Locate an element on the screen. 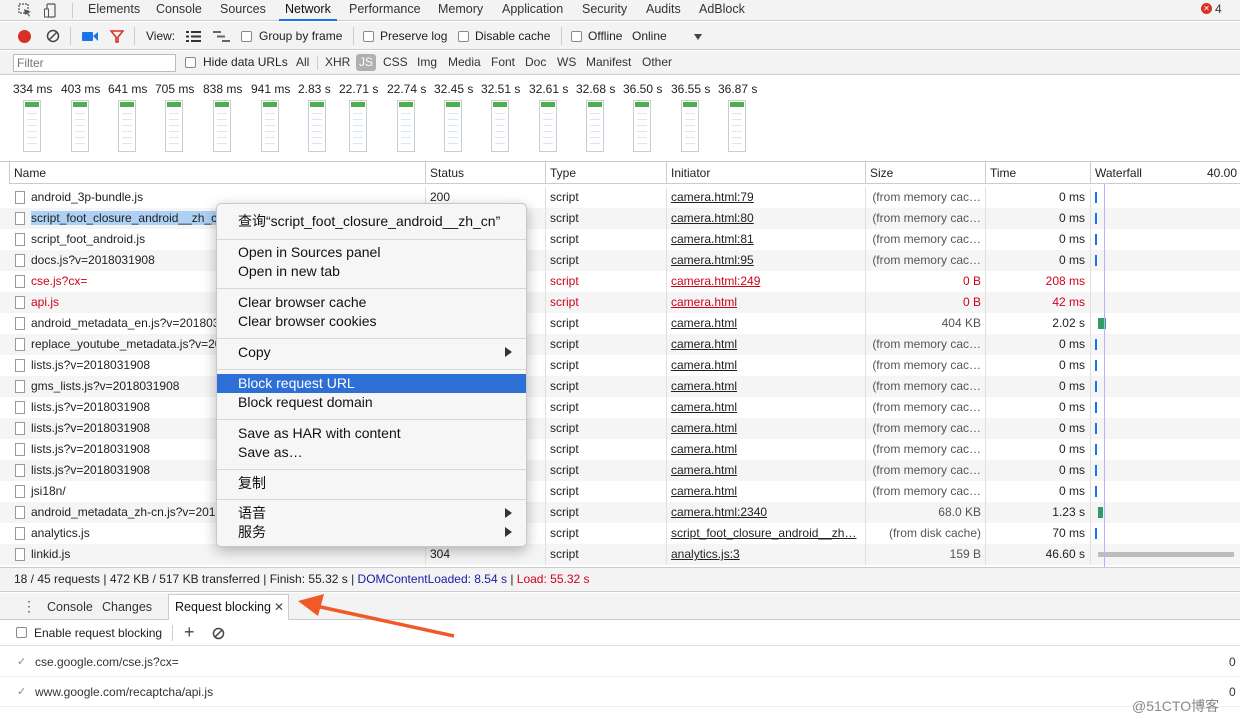 This screenshot has width=1240, height=722. filter-input is located at coordinates (94, 63).